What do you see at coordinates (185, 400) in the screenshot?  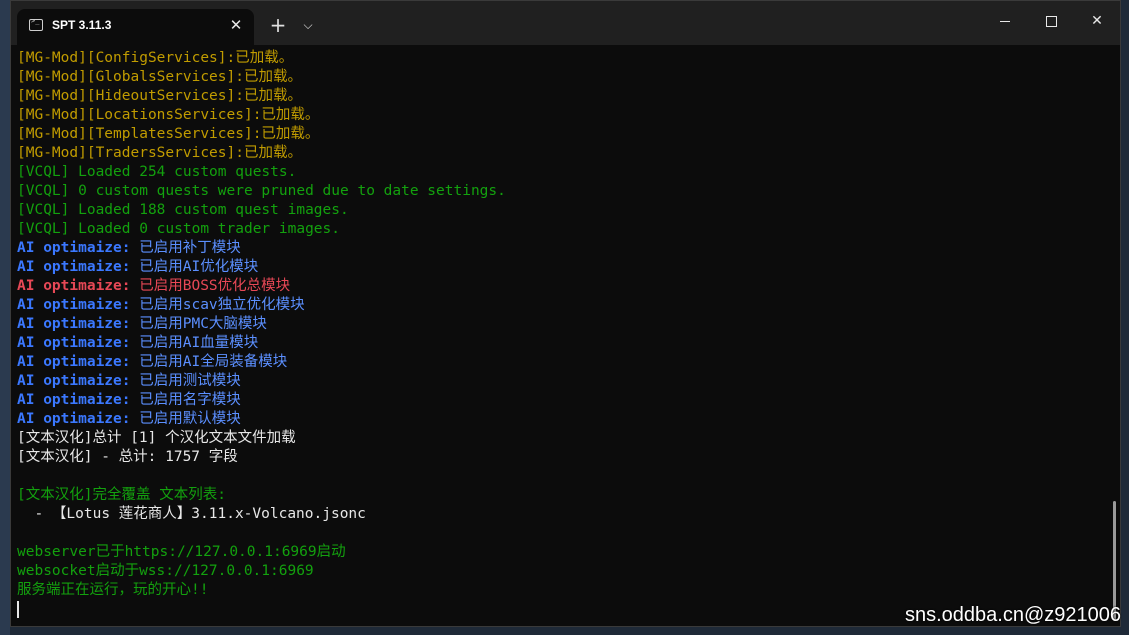 I see `line-text: 已启用名字模块` at bounding box center [185, 400].